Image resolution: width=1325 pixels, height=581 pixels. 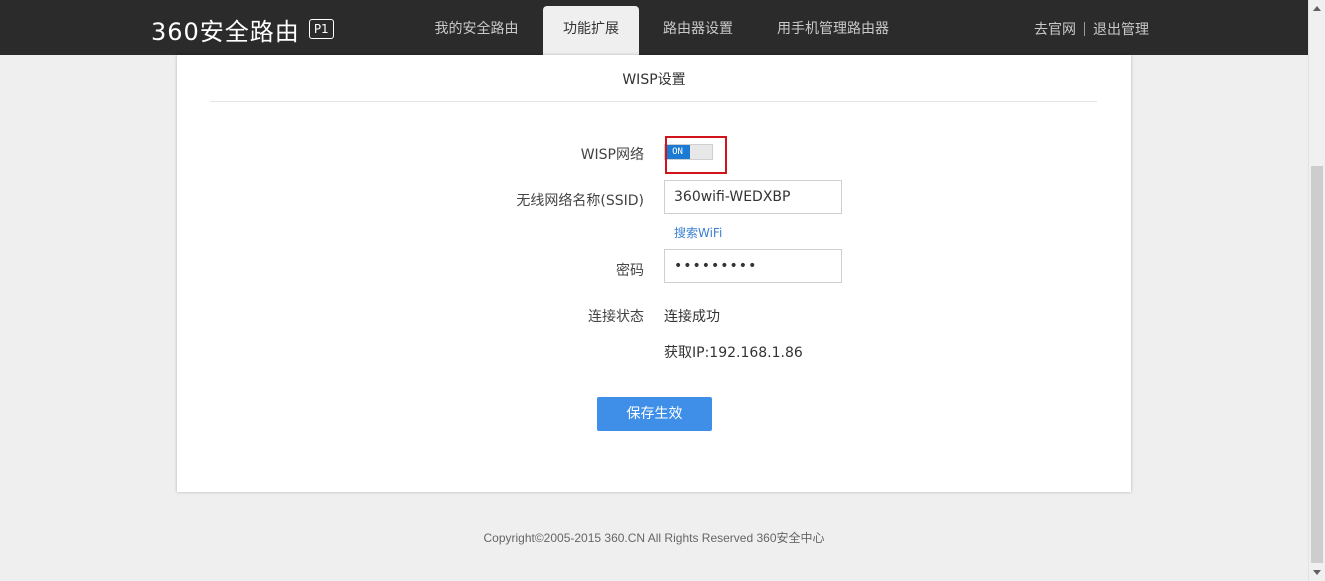 I want to click on scroll-thumb, so click(x=1317, y=364).